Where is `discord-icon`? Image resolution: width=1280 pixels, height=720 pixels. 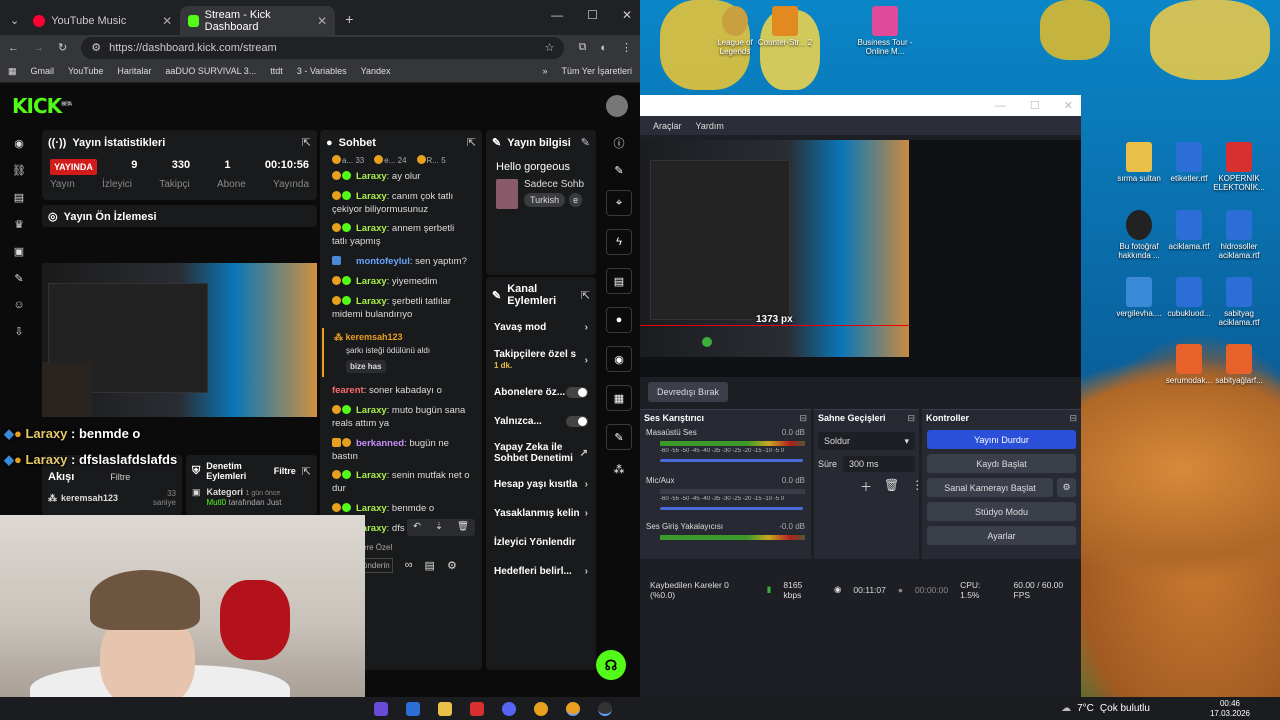
discord-icon is located at coordinates (509, 708).